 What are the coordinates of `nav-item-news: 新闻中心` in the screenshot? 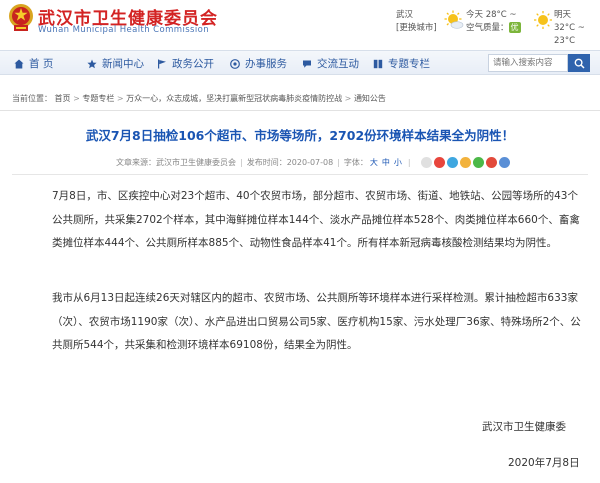 It's located at (115, 63).